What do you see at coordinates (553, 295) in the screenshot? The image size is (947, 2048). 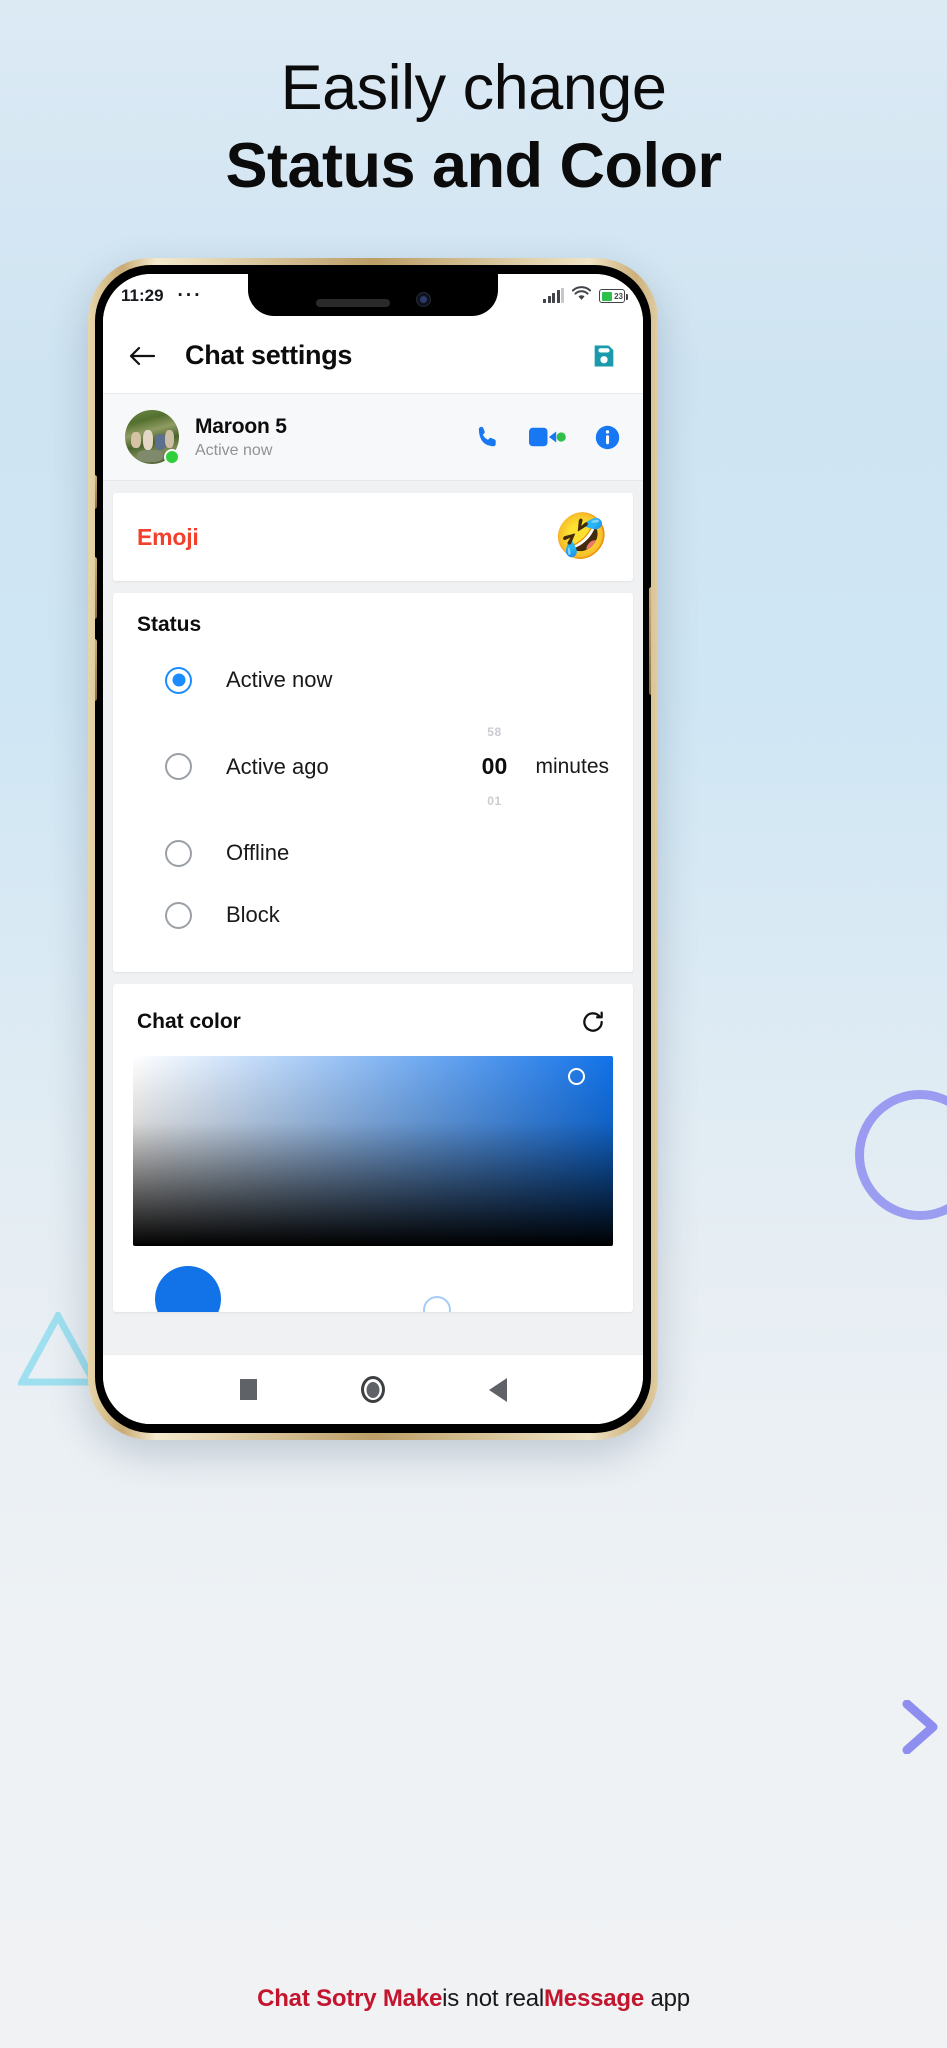 I see `cellular-signal-icon` at bounding box center [553, 295].